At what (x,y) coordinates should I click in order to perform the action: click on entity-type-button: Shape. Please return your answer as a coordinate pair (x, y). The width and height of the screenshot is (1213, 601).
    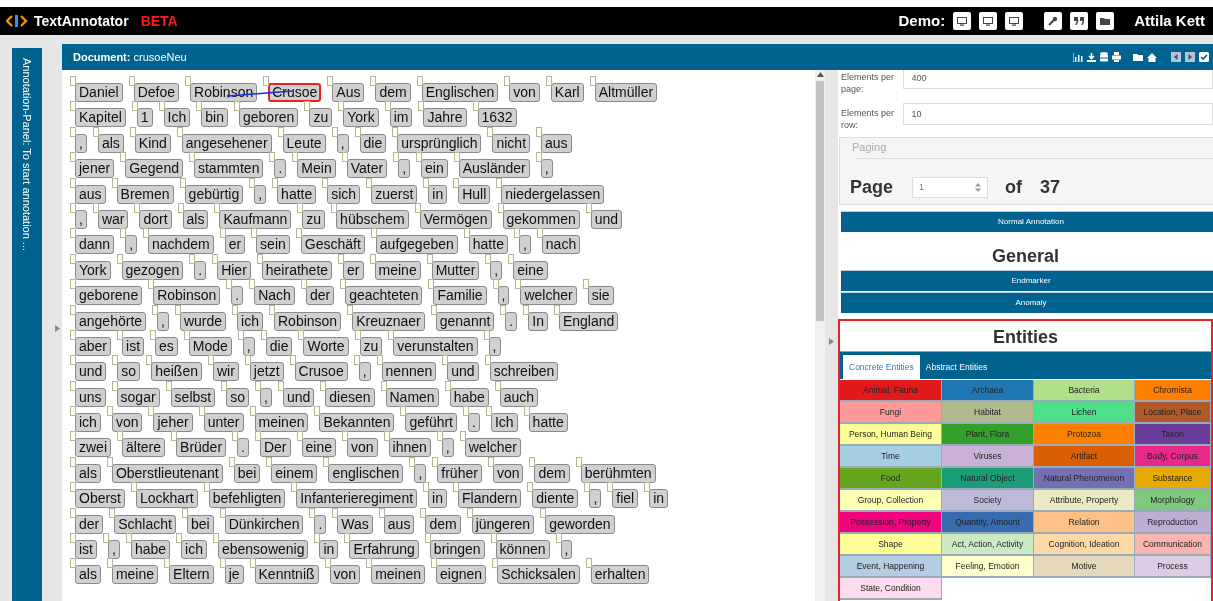
    Looking at the image, I should click on (891, 545).